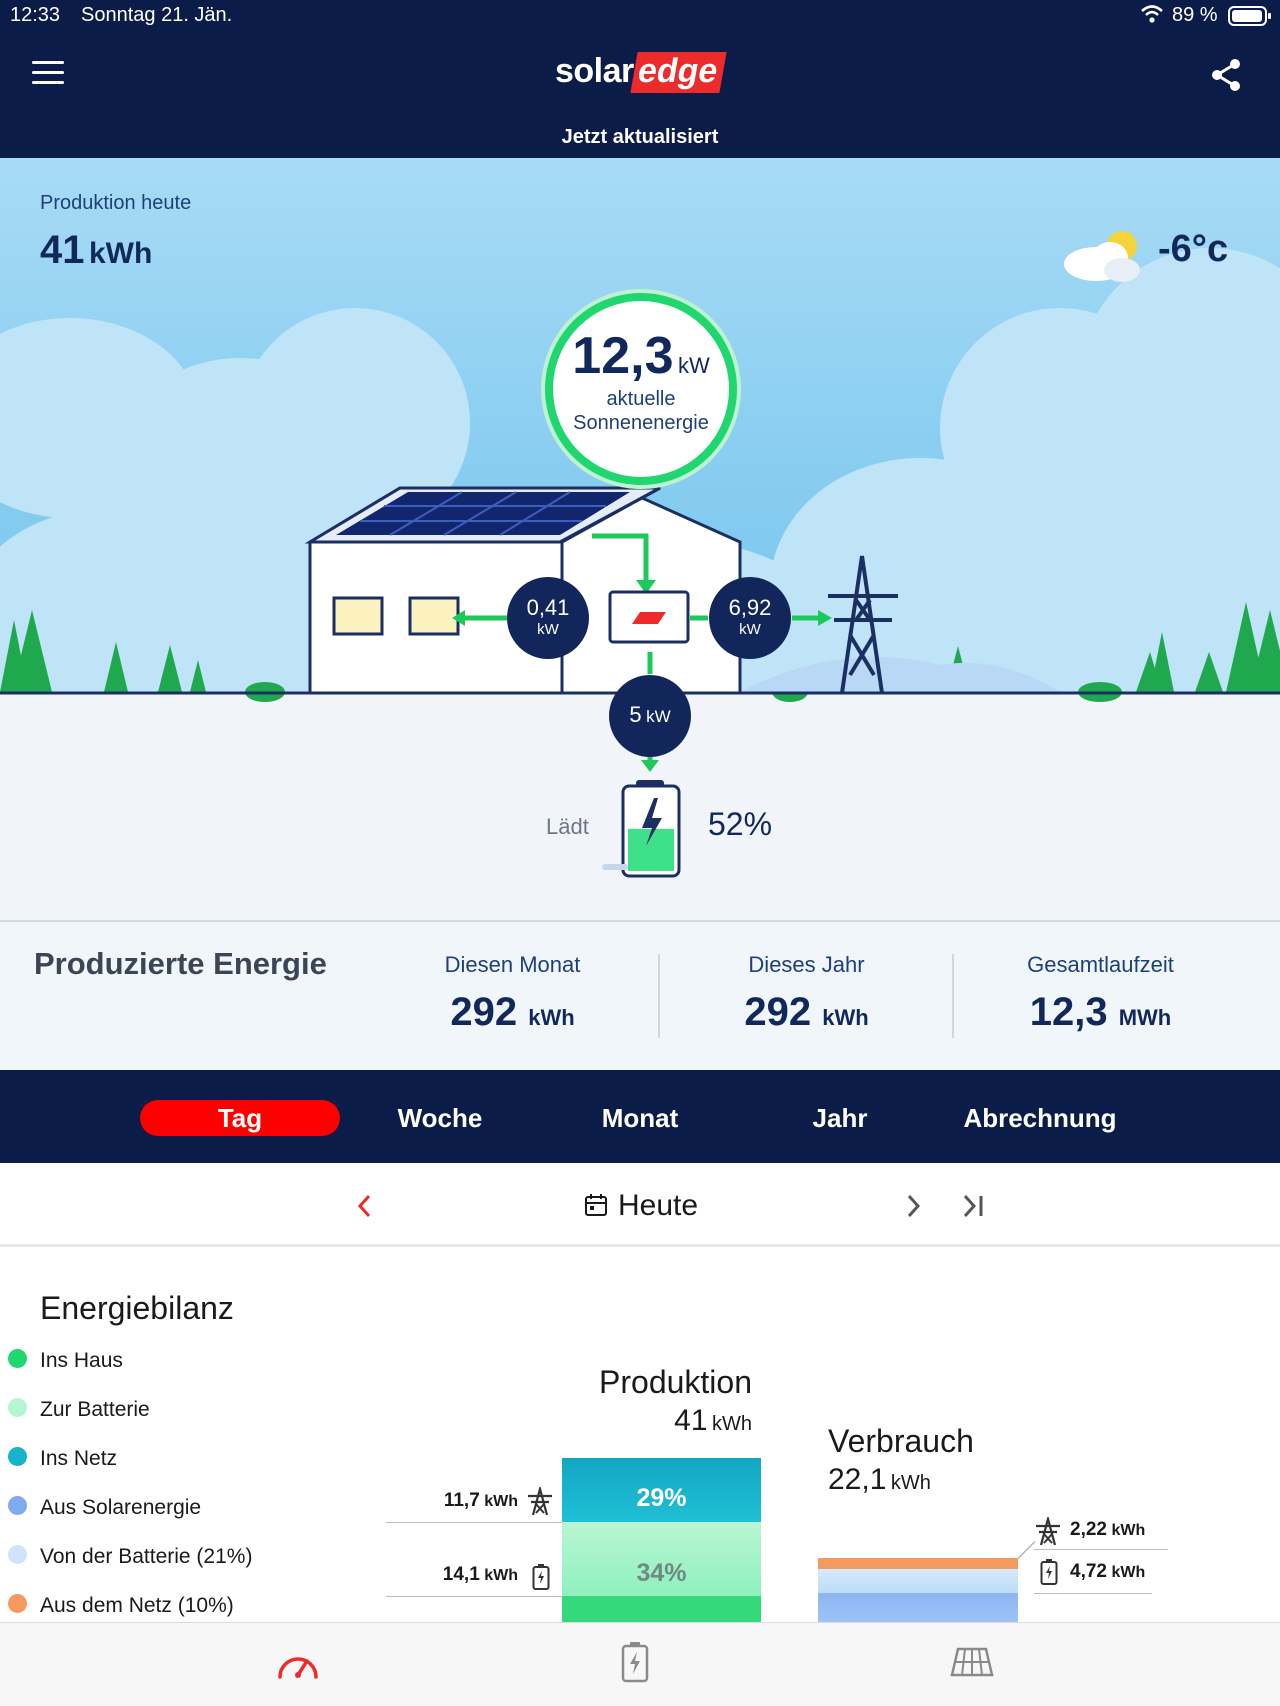 The image size is (1280, 1706). I want to click on legend-label-battery: Zur Batterie, so click(95, 1409).